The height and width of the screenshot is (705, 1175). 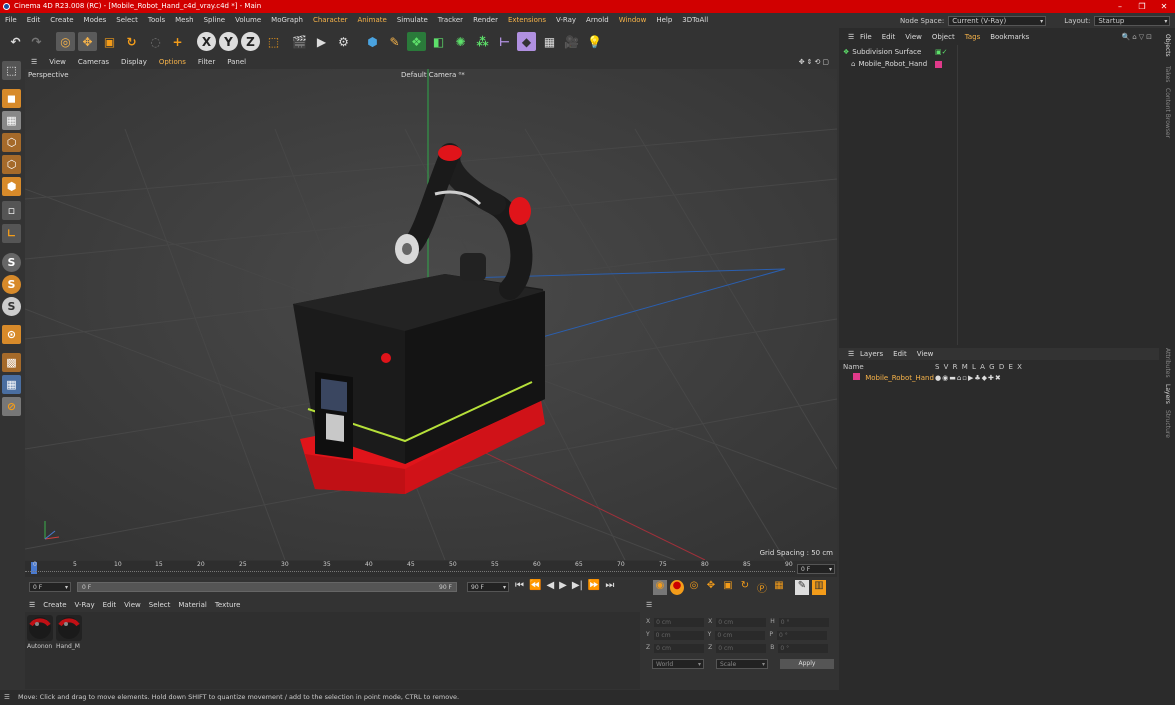 I want to click on key-scale-icon: ▣, so click(x=728, y=587).